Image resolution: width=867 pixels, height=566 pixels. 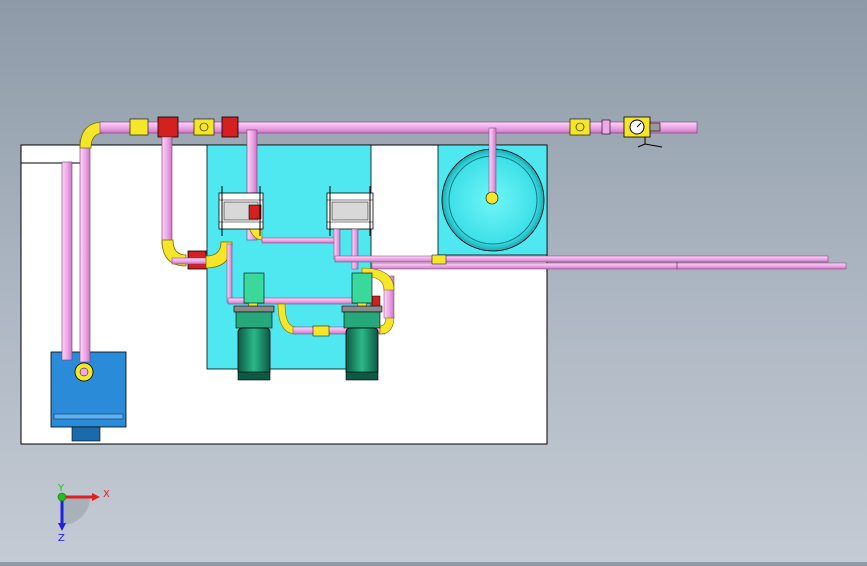 What do you see at coordinates (84, 372) in the screenshot?
I see `sump-inlet-hole` at bounding box center [84, 372].